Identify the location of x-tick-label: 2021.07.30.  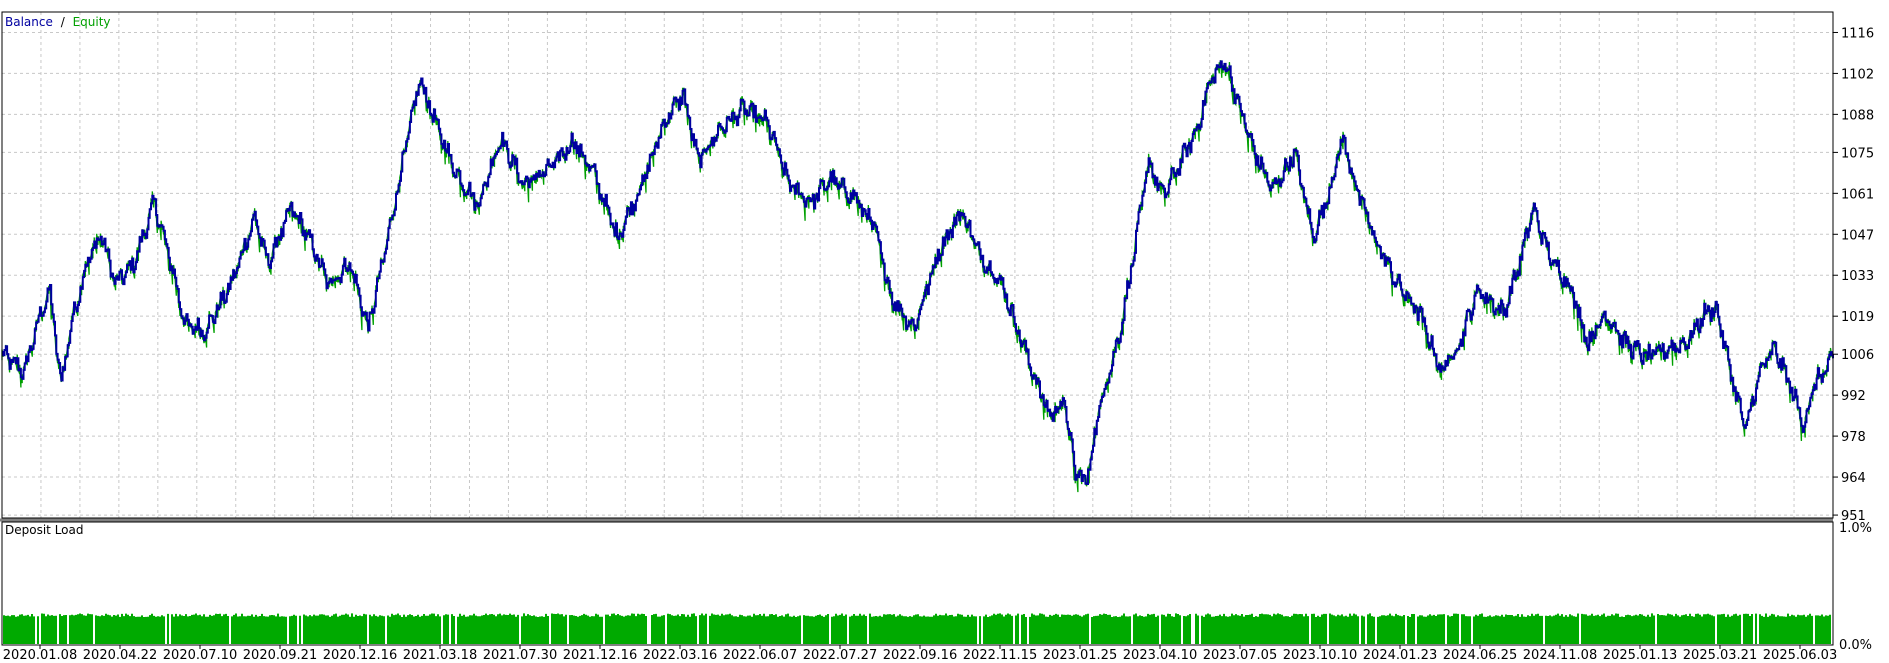
(520, 655).